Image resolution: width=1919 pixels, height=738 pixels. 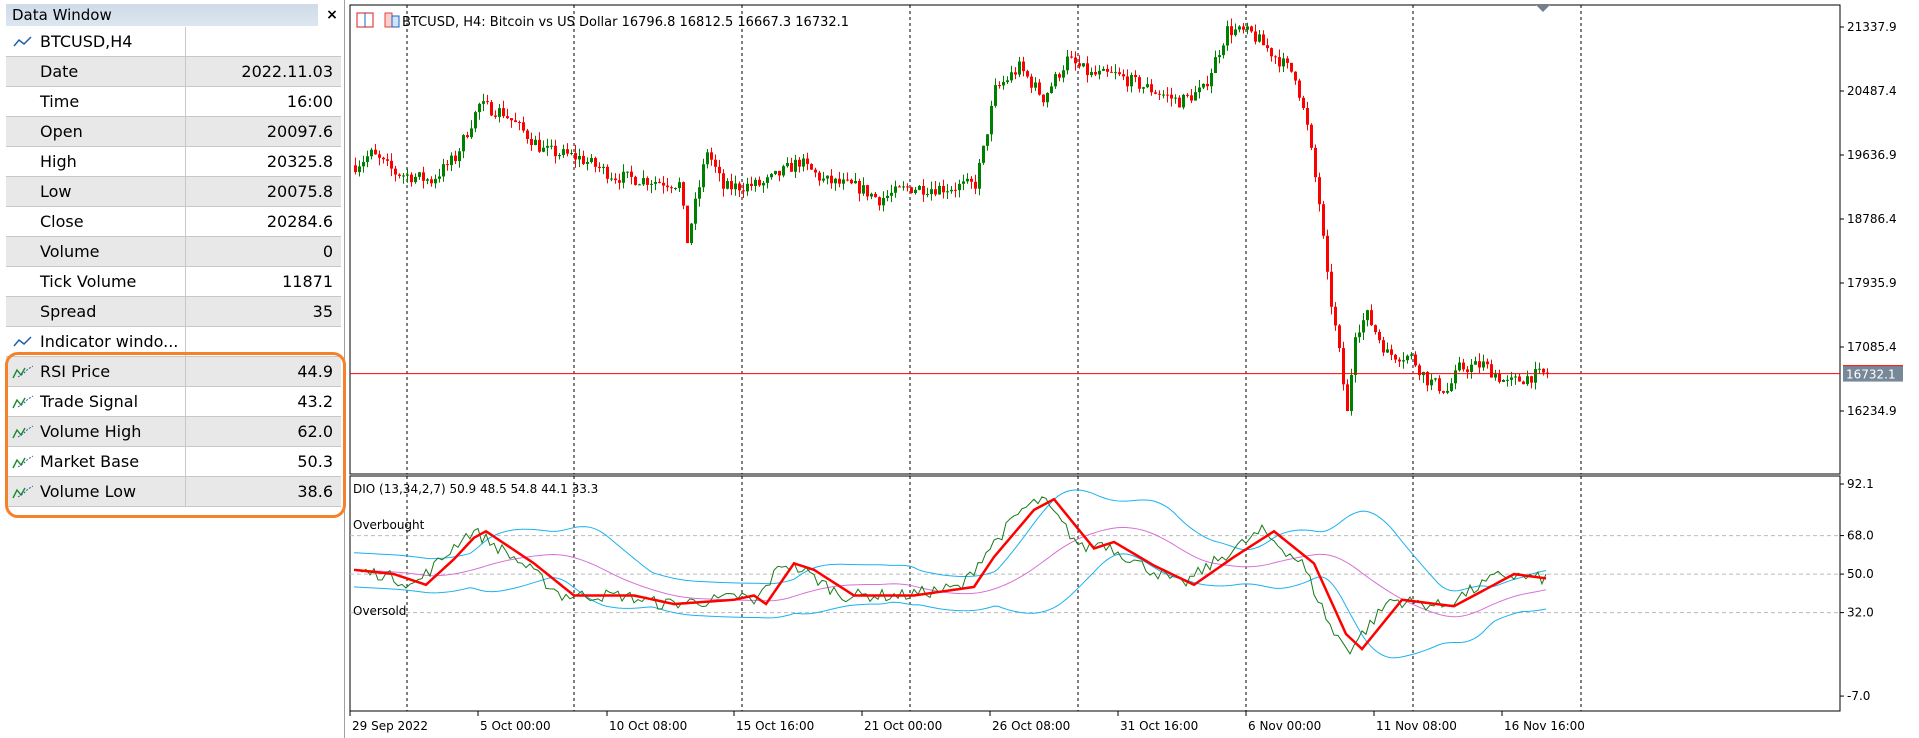 I want to click on indicator-tick-label: 92.1, so click(x=1860, y=484).